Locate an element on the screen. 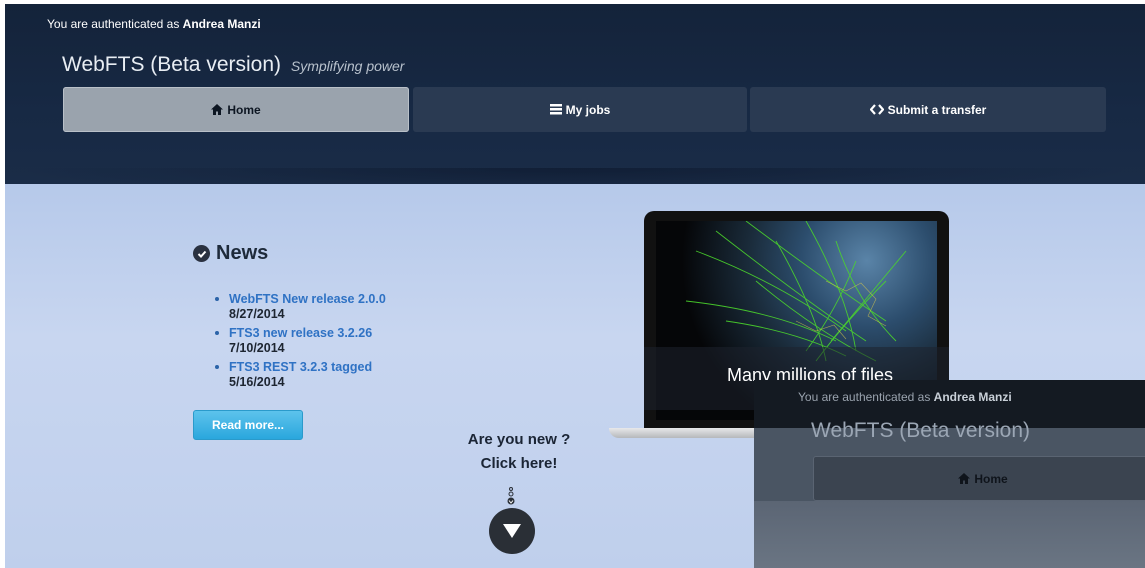 This screenshot has height=568, width=1145. news-item: FTS3 REST 3.2.3 tagged 5/16/2014 is located at coordinates (299, 375).